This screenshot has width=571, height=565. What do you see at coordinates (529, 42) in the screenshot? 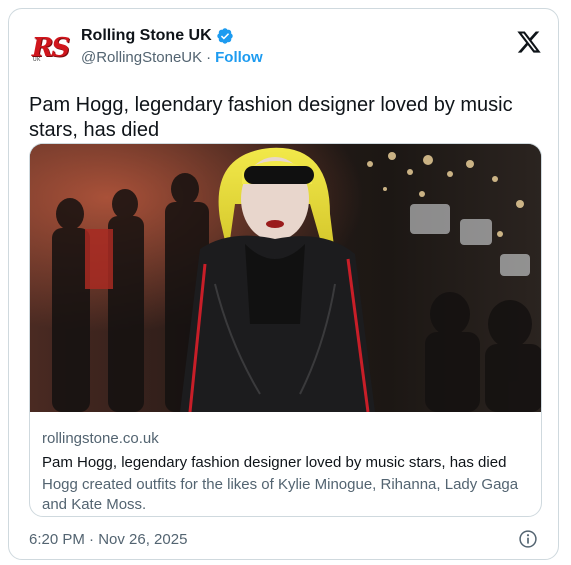
I see `x-logo-icon` at bounding box center [529, 42].